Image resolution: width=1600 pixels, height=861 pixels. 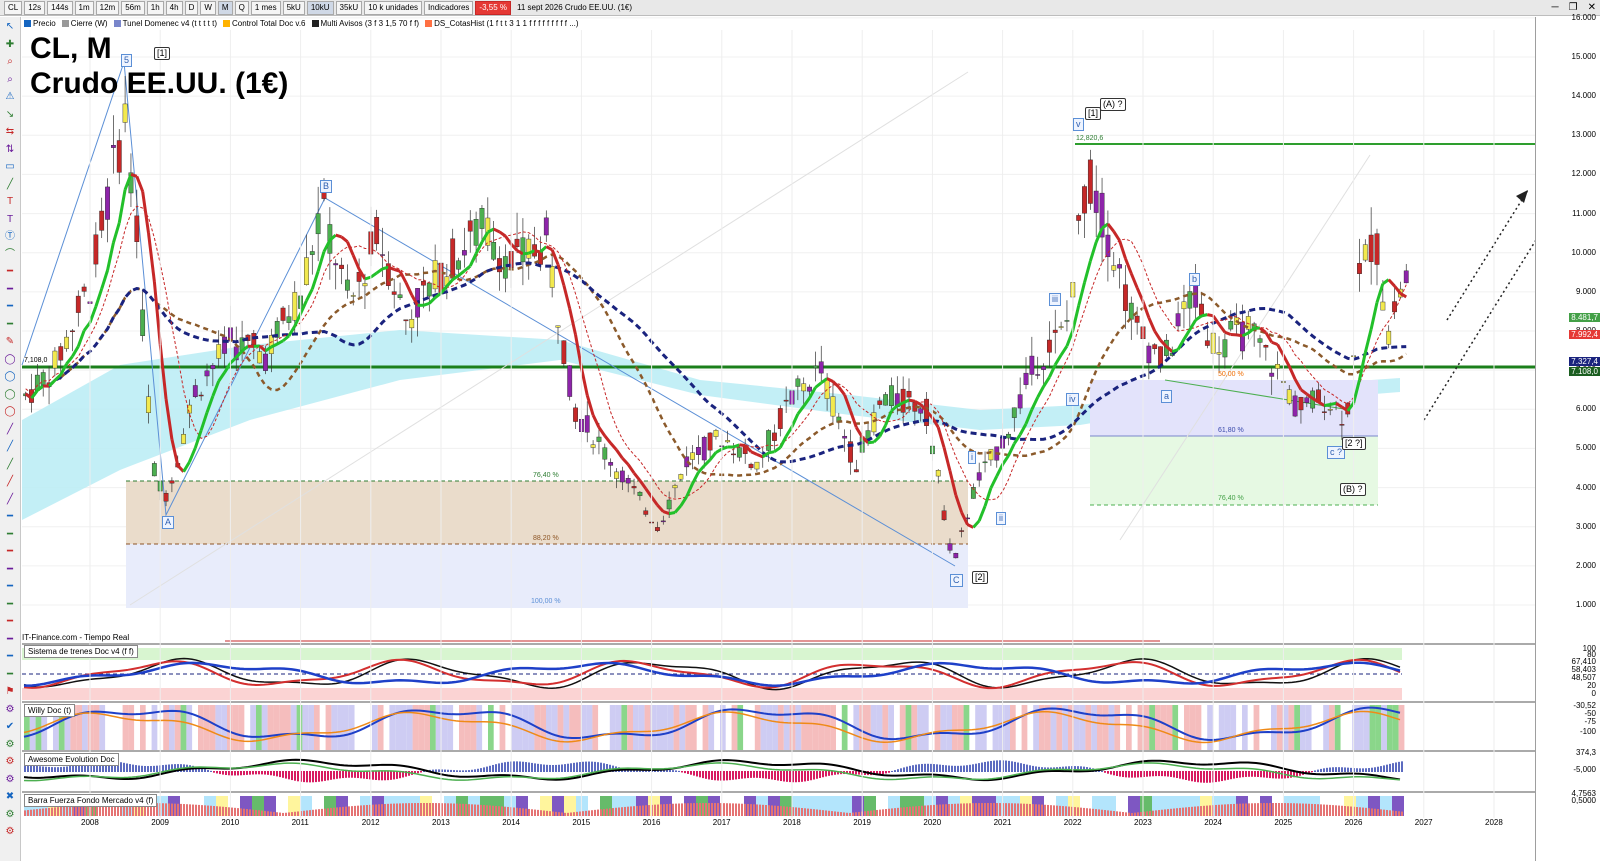 What do you see at coordinates (1113, 104) in the screenshot?
I see `wave-label: (A) ?` at bounding box center [1113, 104].